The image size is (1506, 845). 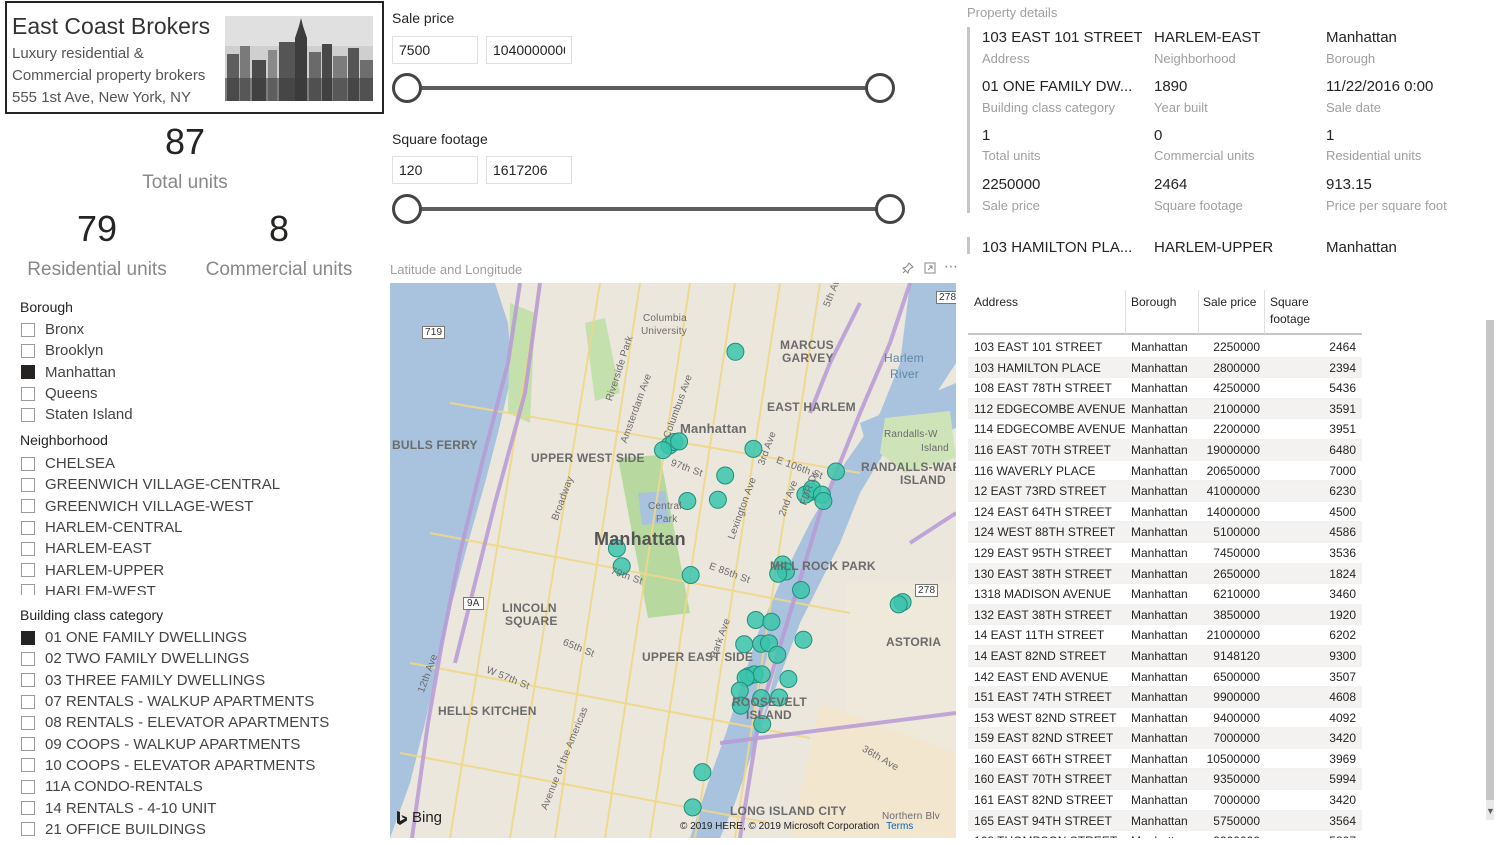 What do you see at coordinates (996, 302) in the screenshot?
I see `column-header-address: Address` at bounding box center [996, 302].